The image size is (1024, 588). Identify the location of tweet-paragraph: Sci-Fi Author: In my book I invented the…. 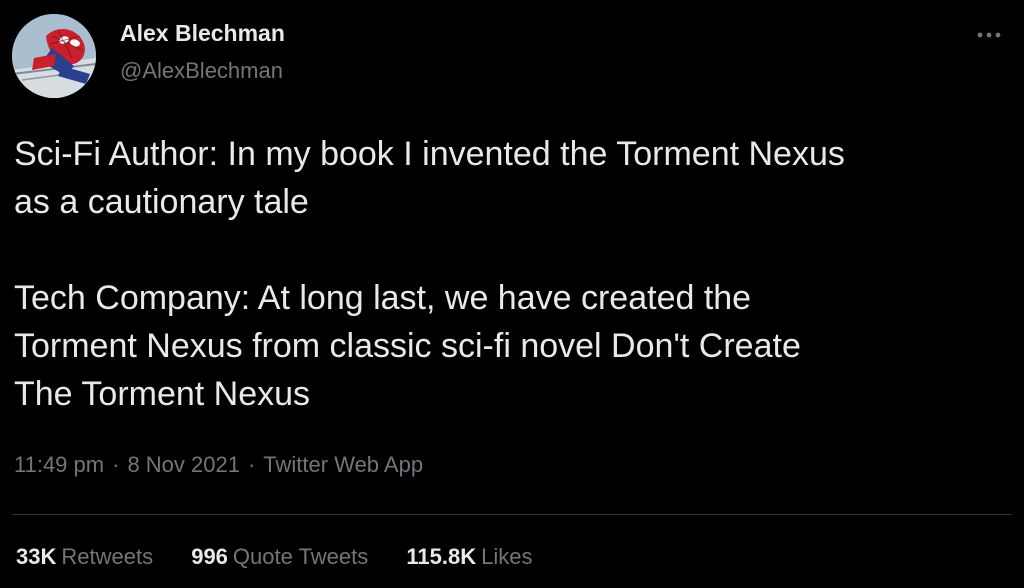
(429, 178).